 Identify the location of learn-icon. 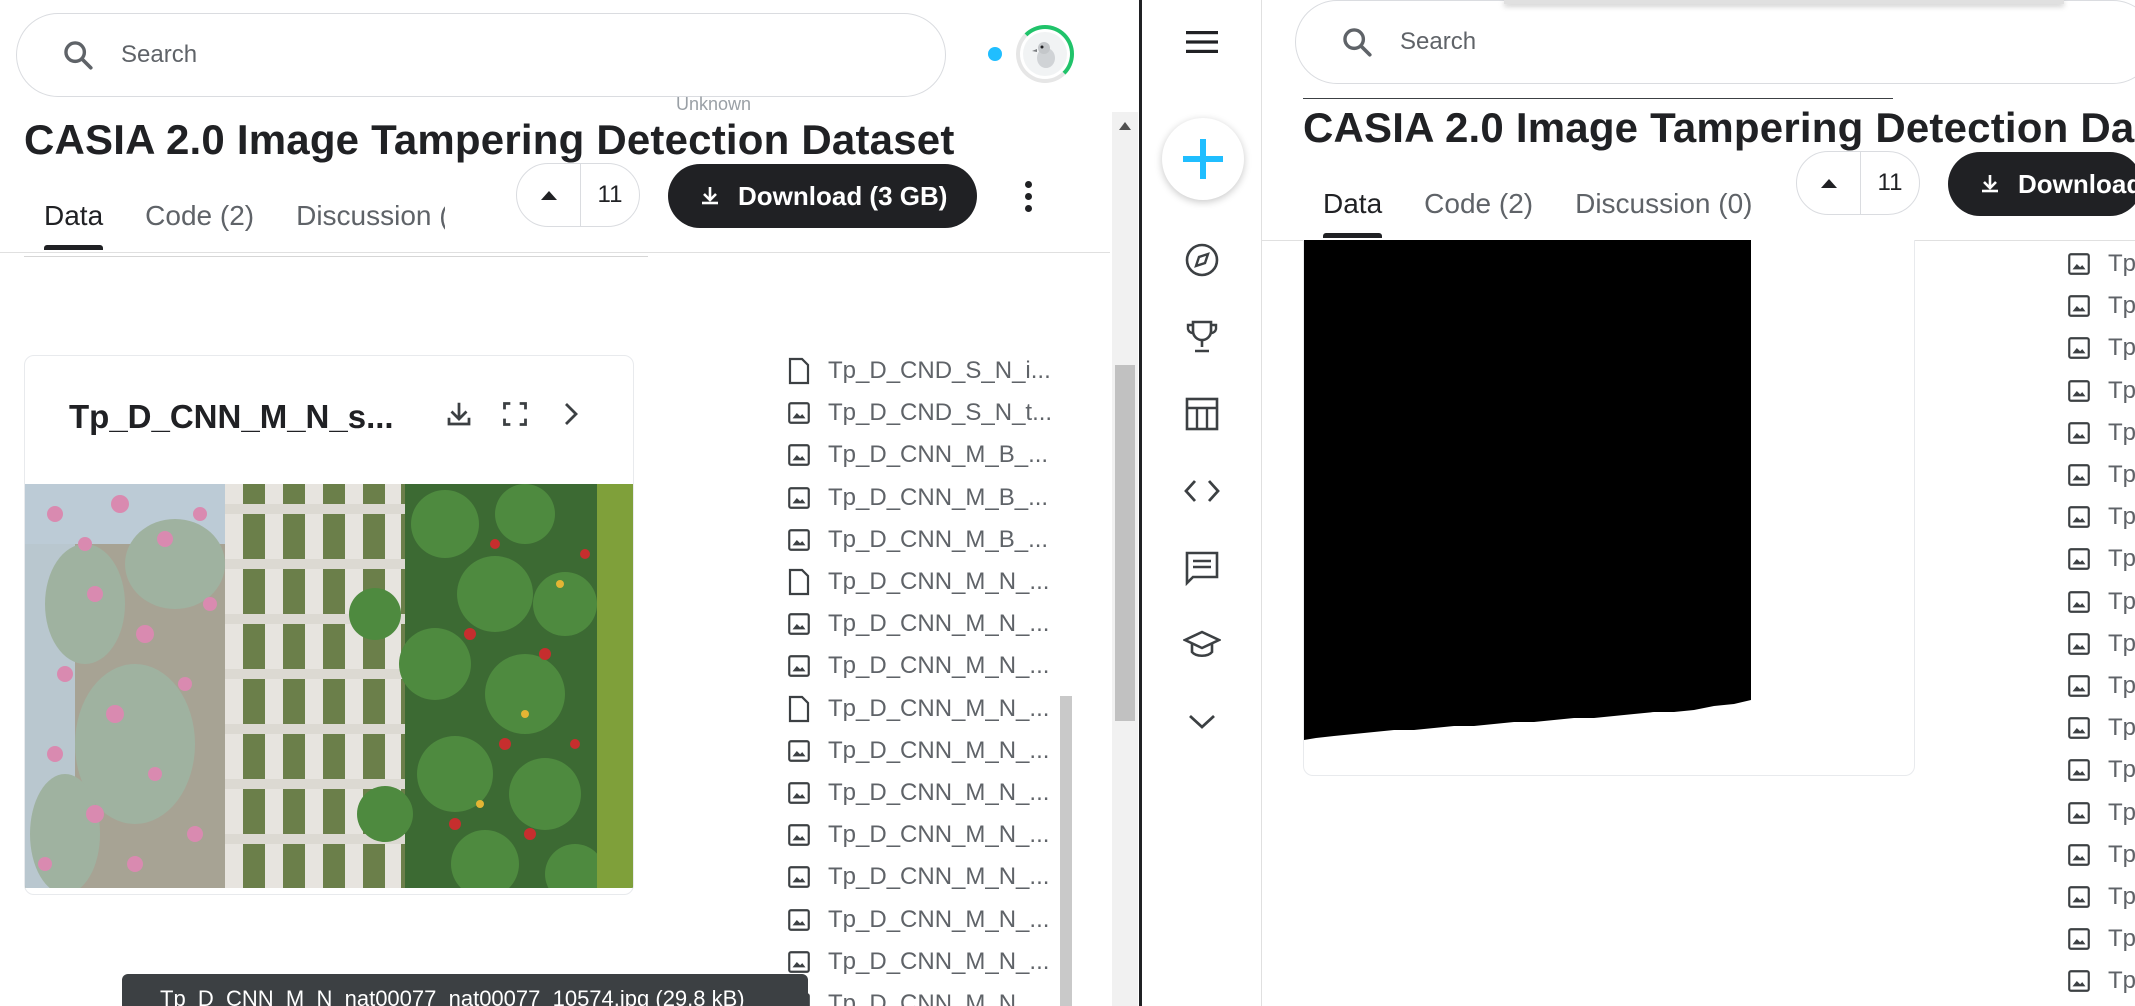
(1202, 645).